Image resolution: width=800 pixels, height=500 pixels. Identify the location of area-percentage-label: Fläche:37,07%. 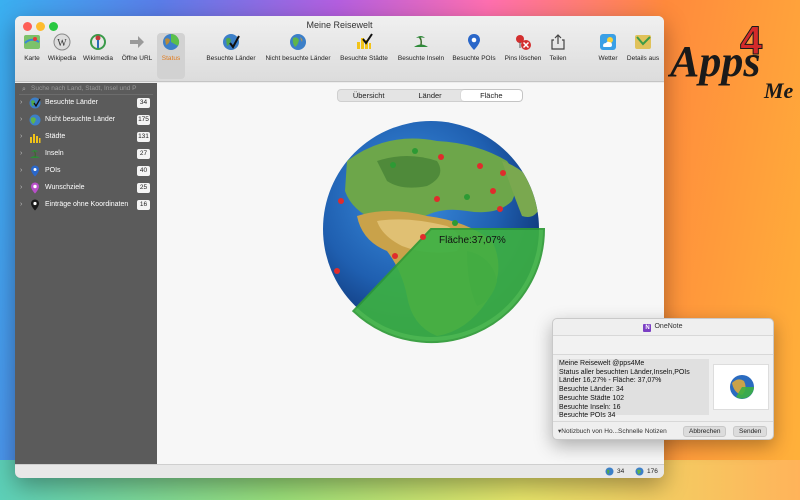
(472, 240).